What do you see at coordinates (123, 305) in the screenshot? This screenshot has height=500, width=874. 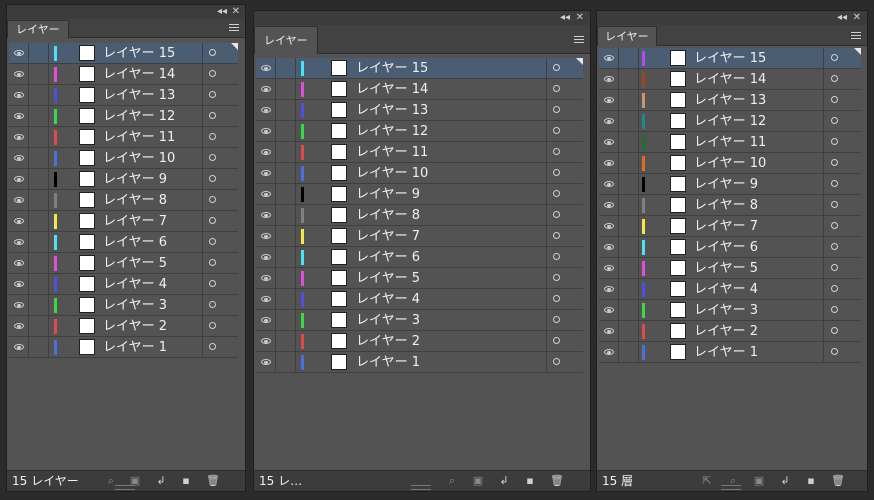 I see `layer-row: レイヤー 3` at bounding box center [123, 305].